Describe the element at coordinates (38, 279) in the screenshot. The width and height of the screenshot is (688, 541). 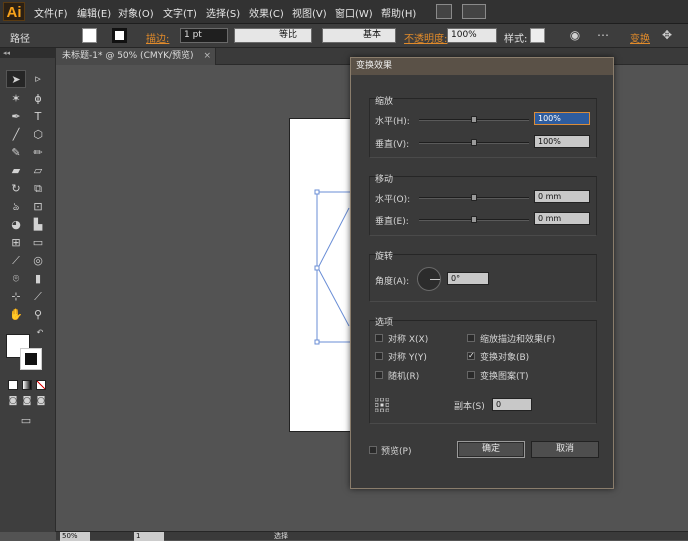
I see `column-graph-tool-icon: ▮` at that location.